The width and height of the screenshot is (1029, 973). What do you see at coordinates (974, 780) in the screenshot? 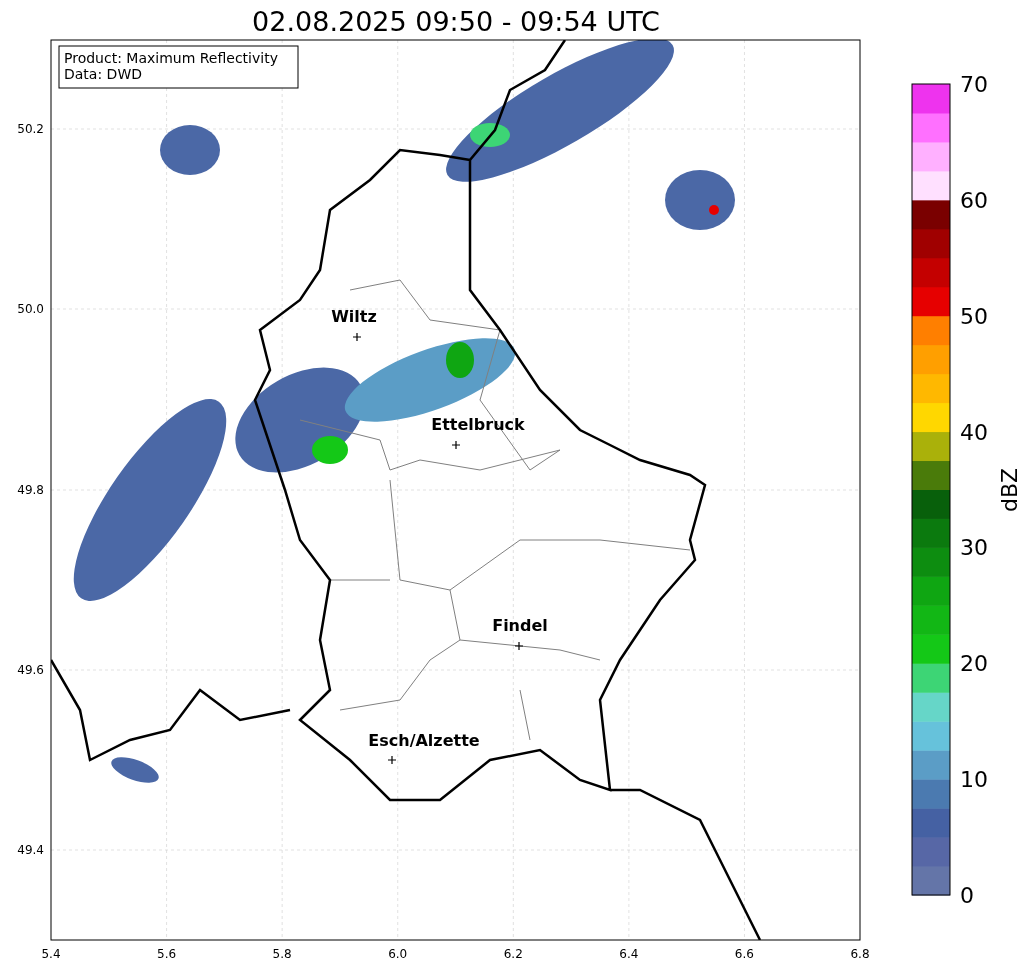
I see `colorbar-tick-label: 10` at bounding box center [974, 780].